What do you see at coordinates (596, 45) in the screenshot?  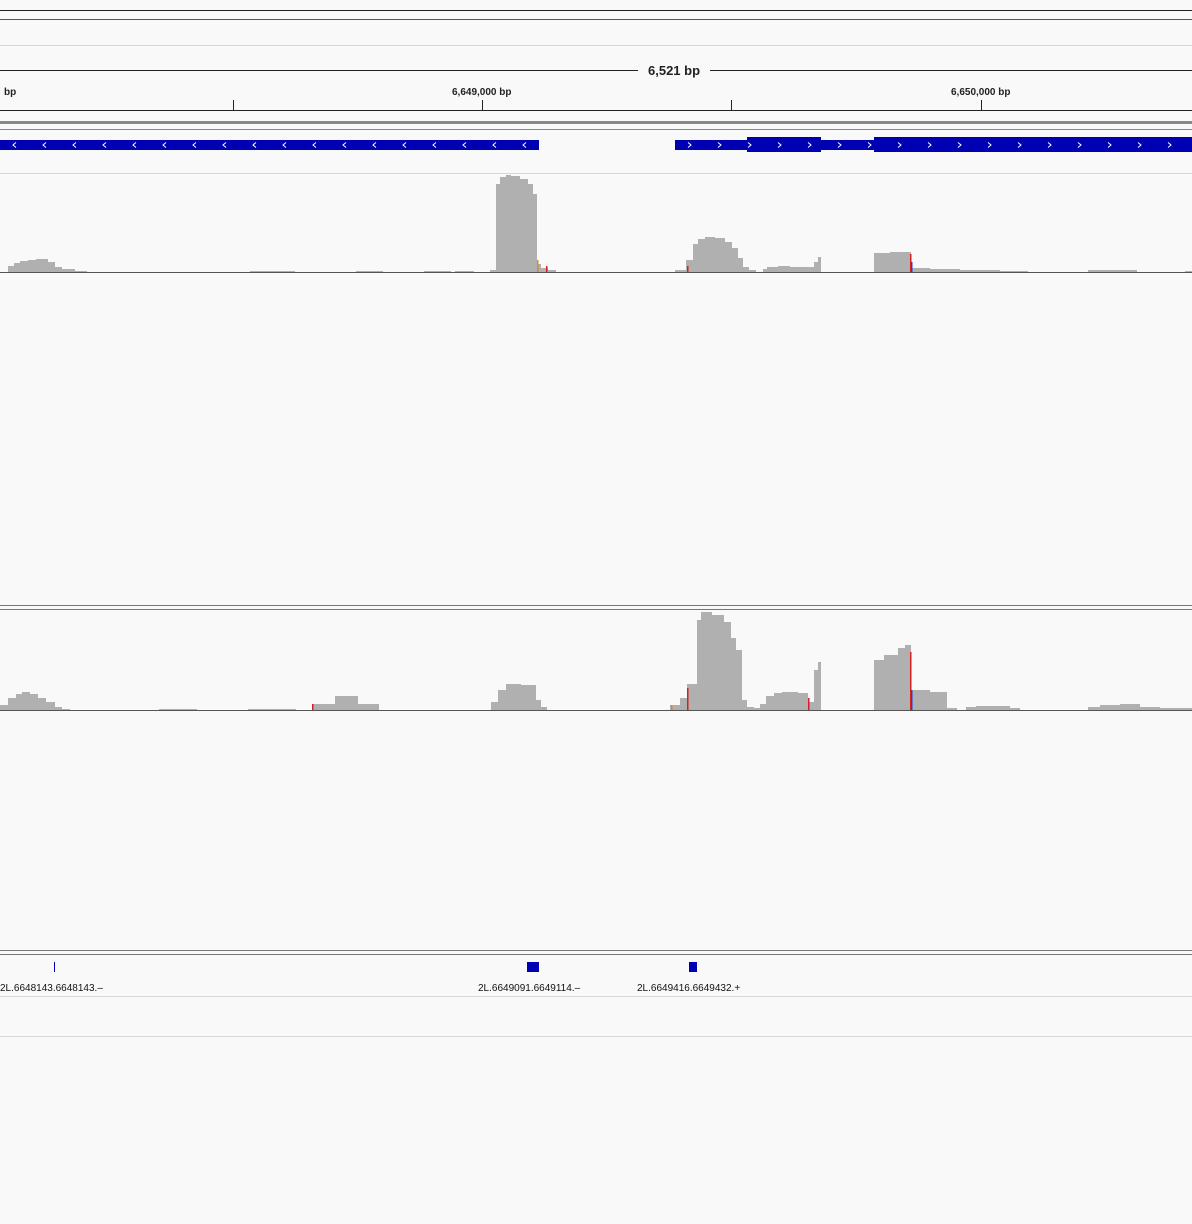 I see `header-border-third` at bounding box center [596, 45].